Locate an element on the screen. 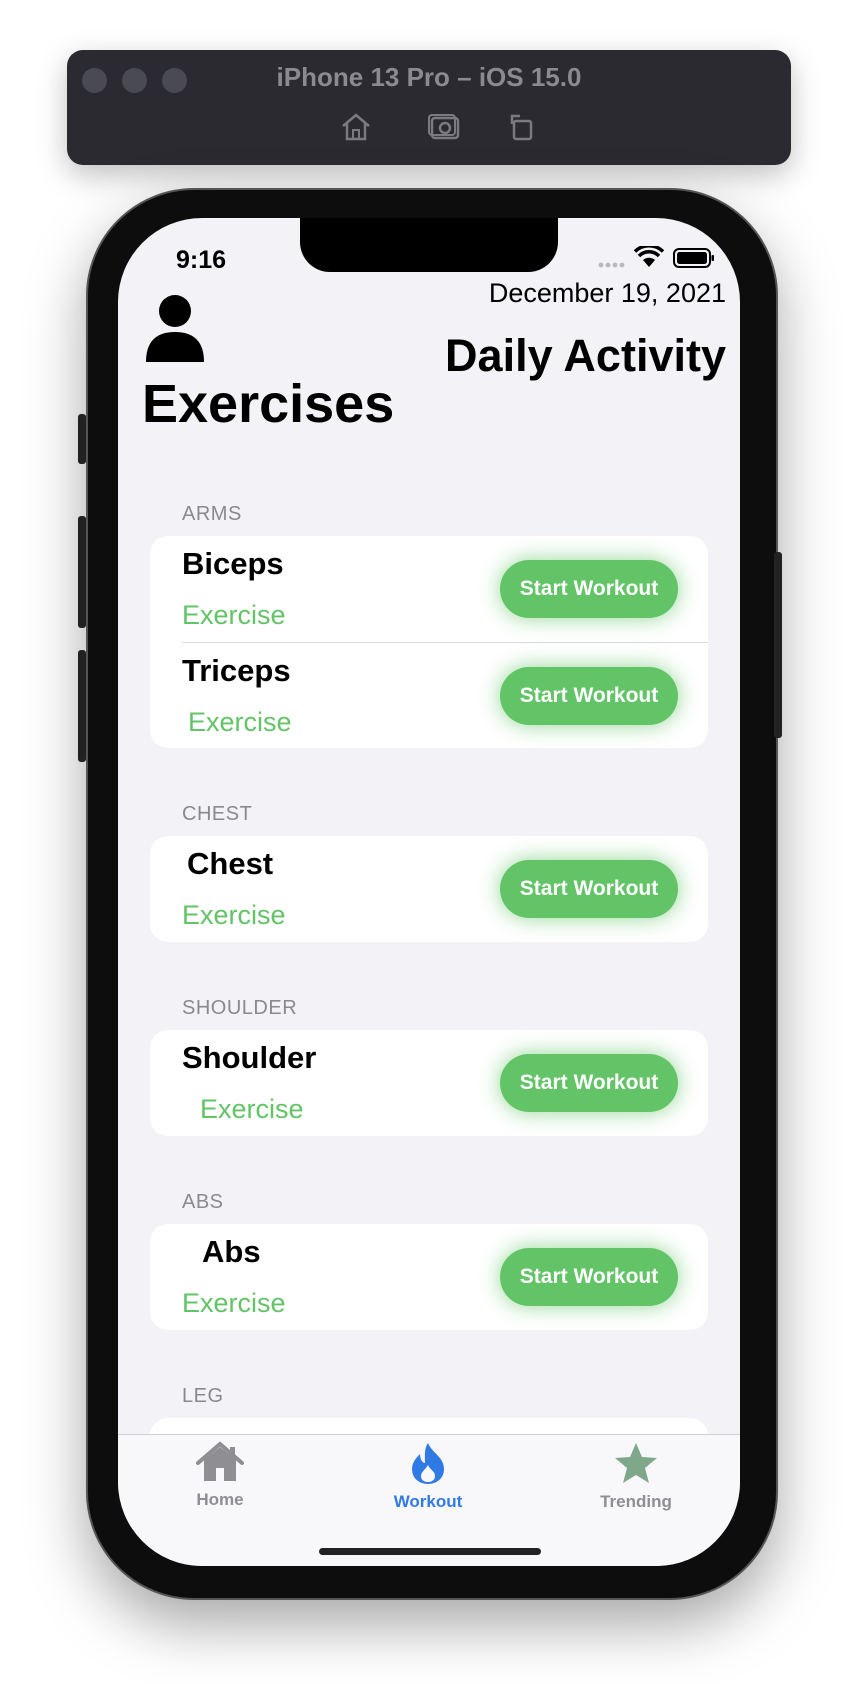 The height and width of the screenshot is (1684, 858). list-item: Biceps Exercise Start Workout is located at coordinates (429, 589).